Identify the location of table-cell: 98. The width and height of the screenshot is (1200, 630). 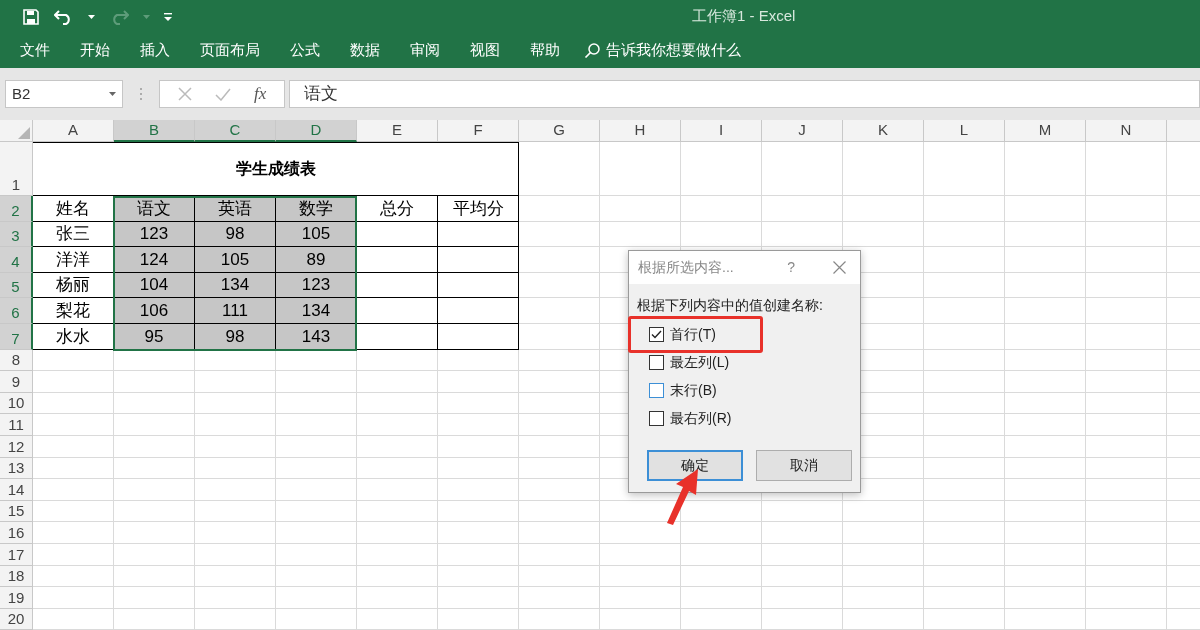
(235, 234).